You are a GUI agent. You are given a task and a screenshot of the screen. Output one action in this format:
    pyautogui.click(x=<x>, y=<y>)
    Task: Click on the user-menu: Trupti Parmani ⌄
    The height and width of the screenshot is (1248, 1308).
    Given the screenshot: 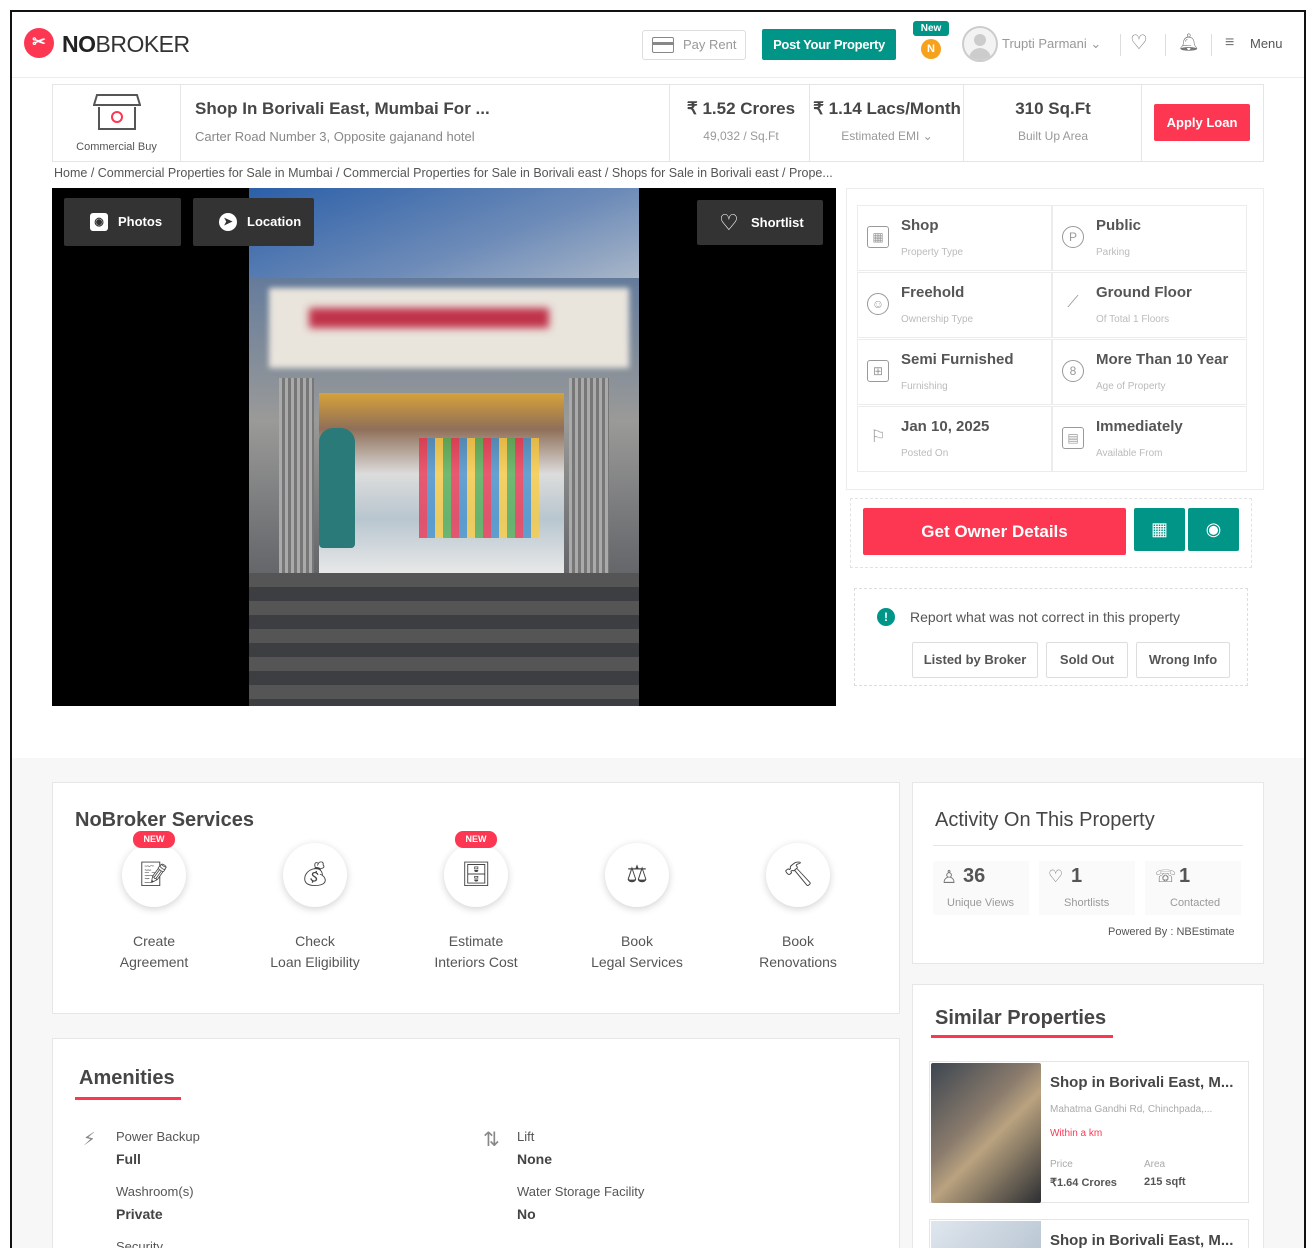 What is the action you would take?
    pyautogui.click(x=1051, y=44)
    